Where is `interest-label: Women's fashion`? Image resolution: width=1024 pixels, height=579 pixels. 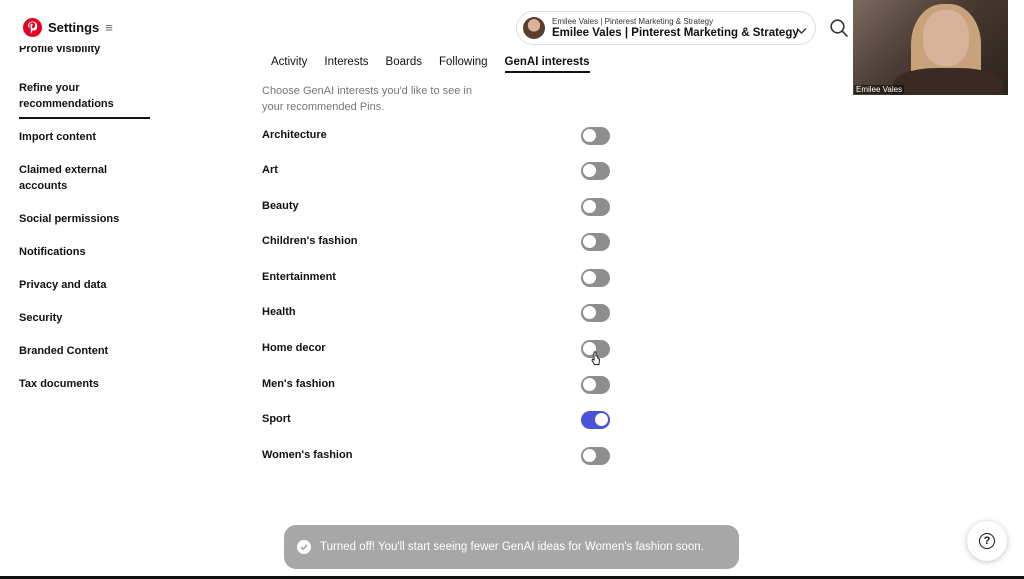
interest-label: Women's fashion is located at coordinates (307, 455).